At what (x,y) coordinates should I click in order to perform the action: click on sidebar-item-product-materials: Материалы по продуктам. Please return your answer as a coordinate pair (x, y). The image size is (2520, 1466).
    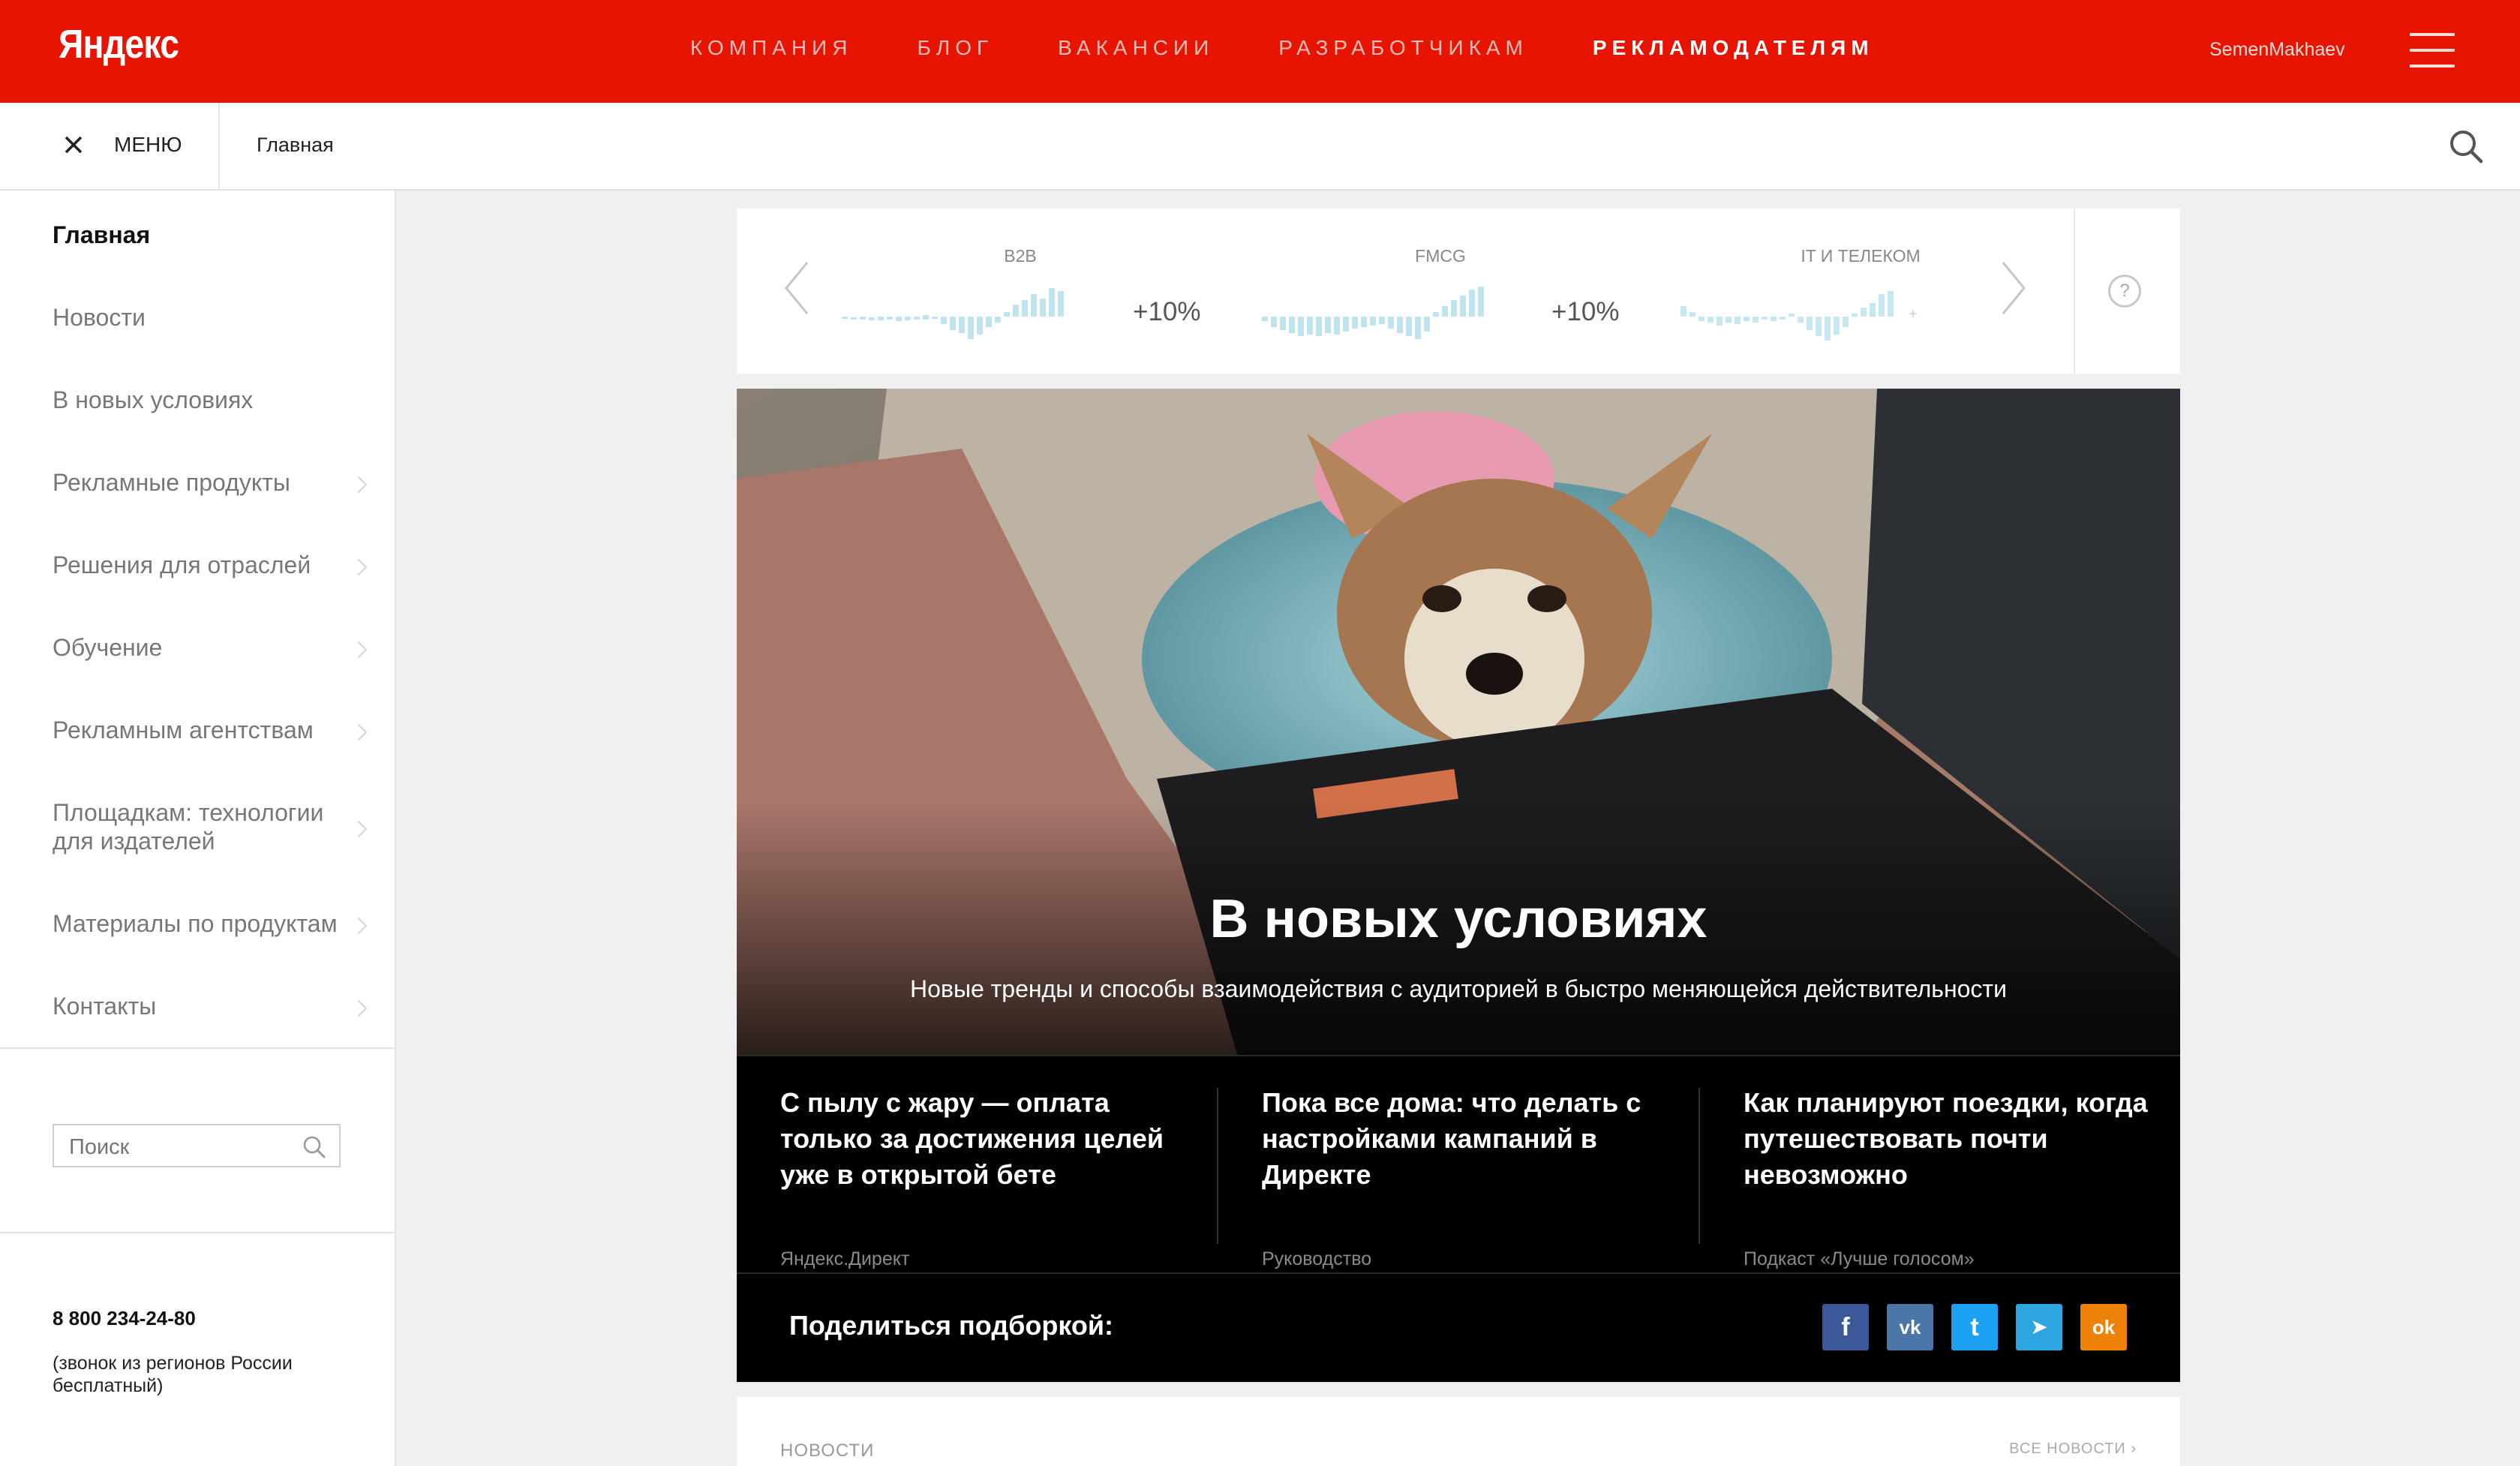
    Looking at the image, I should click on (210, 923).